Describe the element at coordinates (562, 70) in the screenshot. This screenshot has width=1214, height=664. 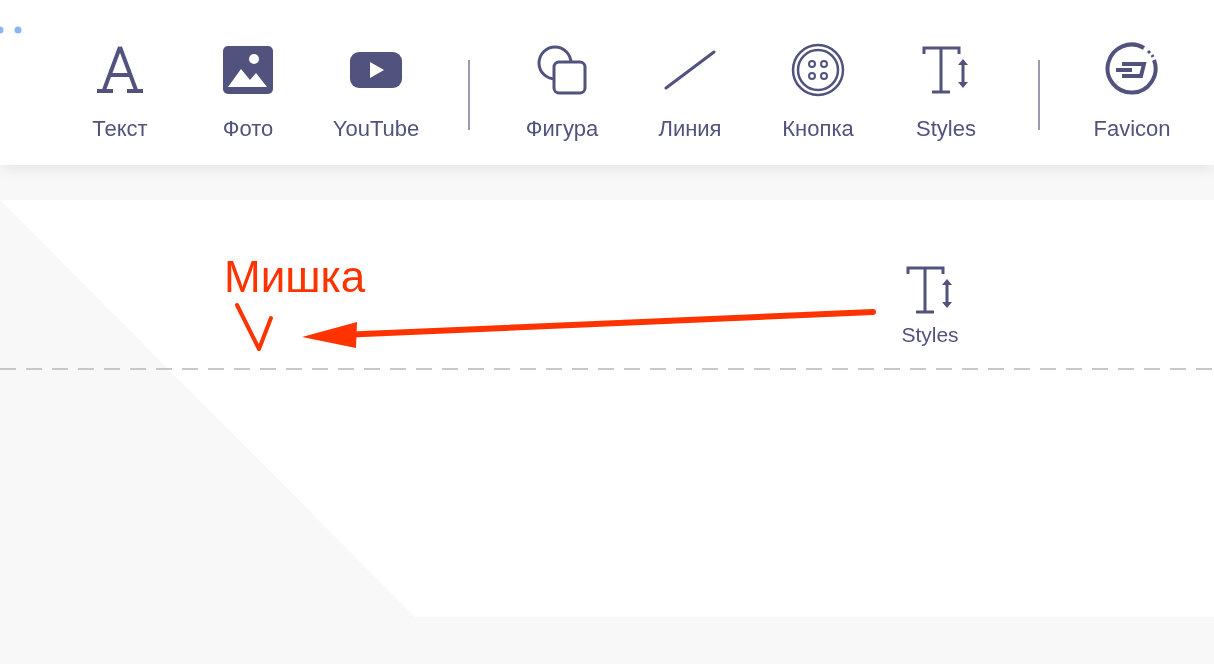
I see `shapes-icon` at that location.